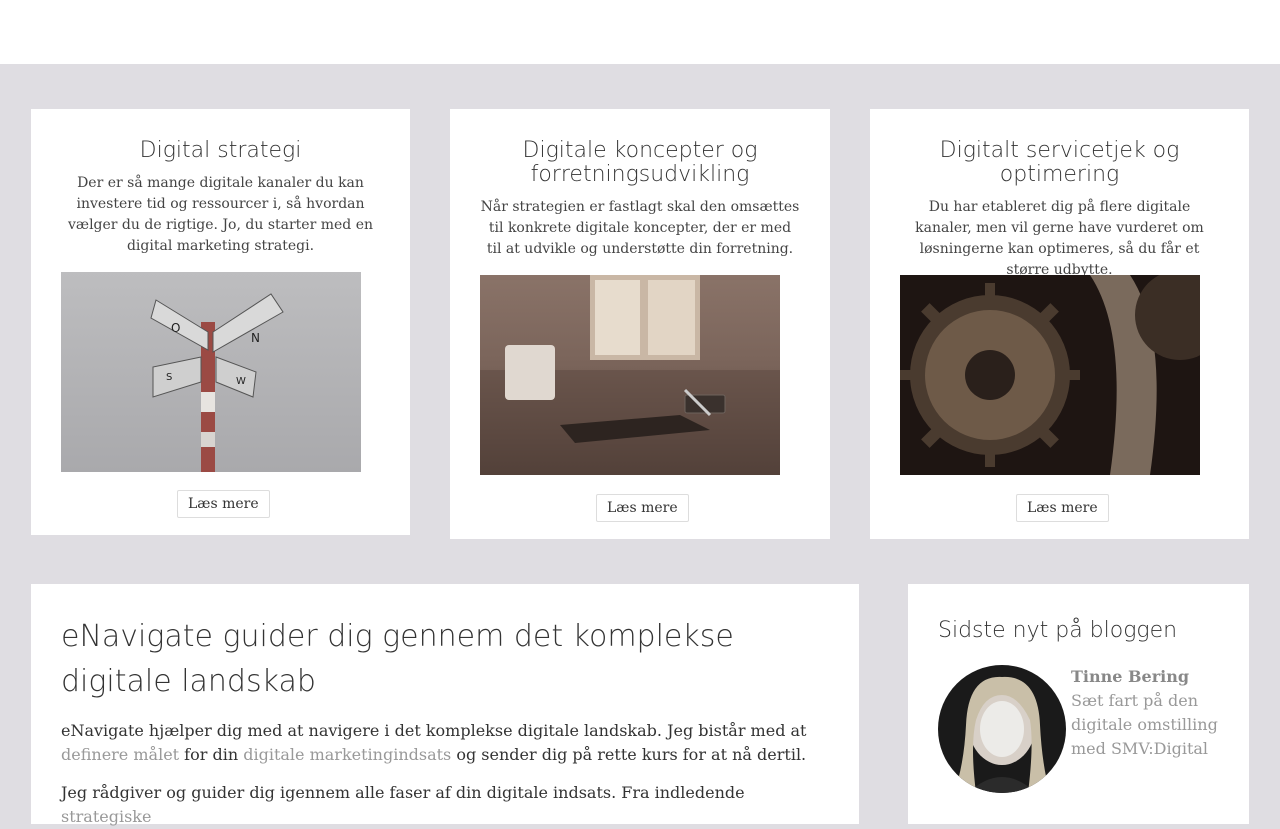 The width and height of the screenshot is (1280, 829). Describe the element at coordinates (241, 381) in the screenshot. I see `svg-text: W` at that location.